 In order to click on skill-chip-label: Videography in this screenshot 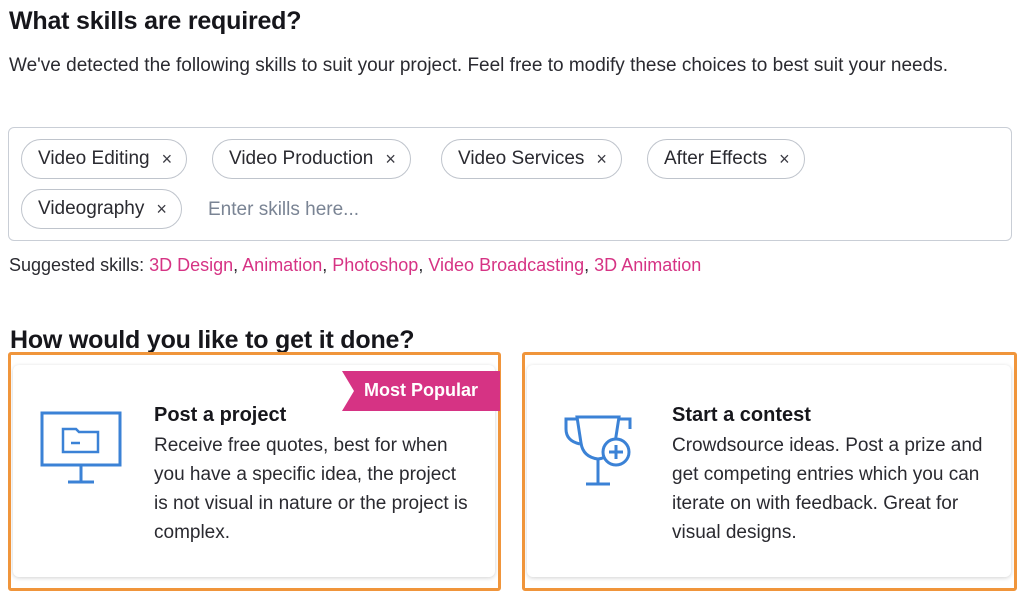, I will do `click(91, 208)`.